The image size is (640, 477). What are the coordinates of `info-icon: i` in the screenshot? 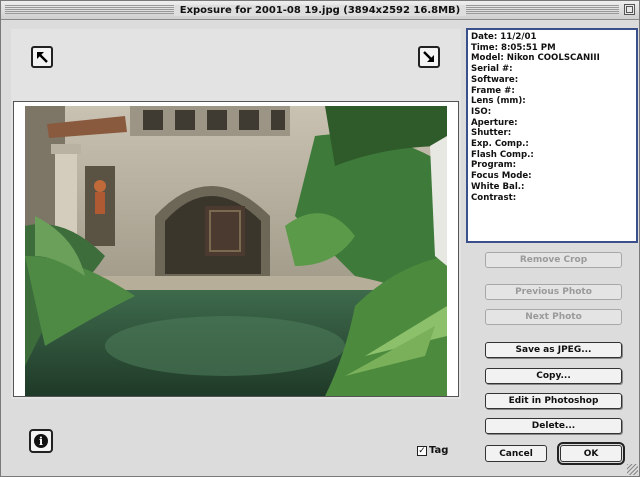 It's located at (41, 441).